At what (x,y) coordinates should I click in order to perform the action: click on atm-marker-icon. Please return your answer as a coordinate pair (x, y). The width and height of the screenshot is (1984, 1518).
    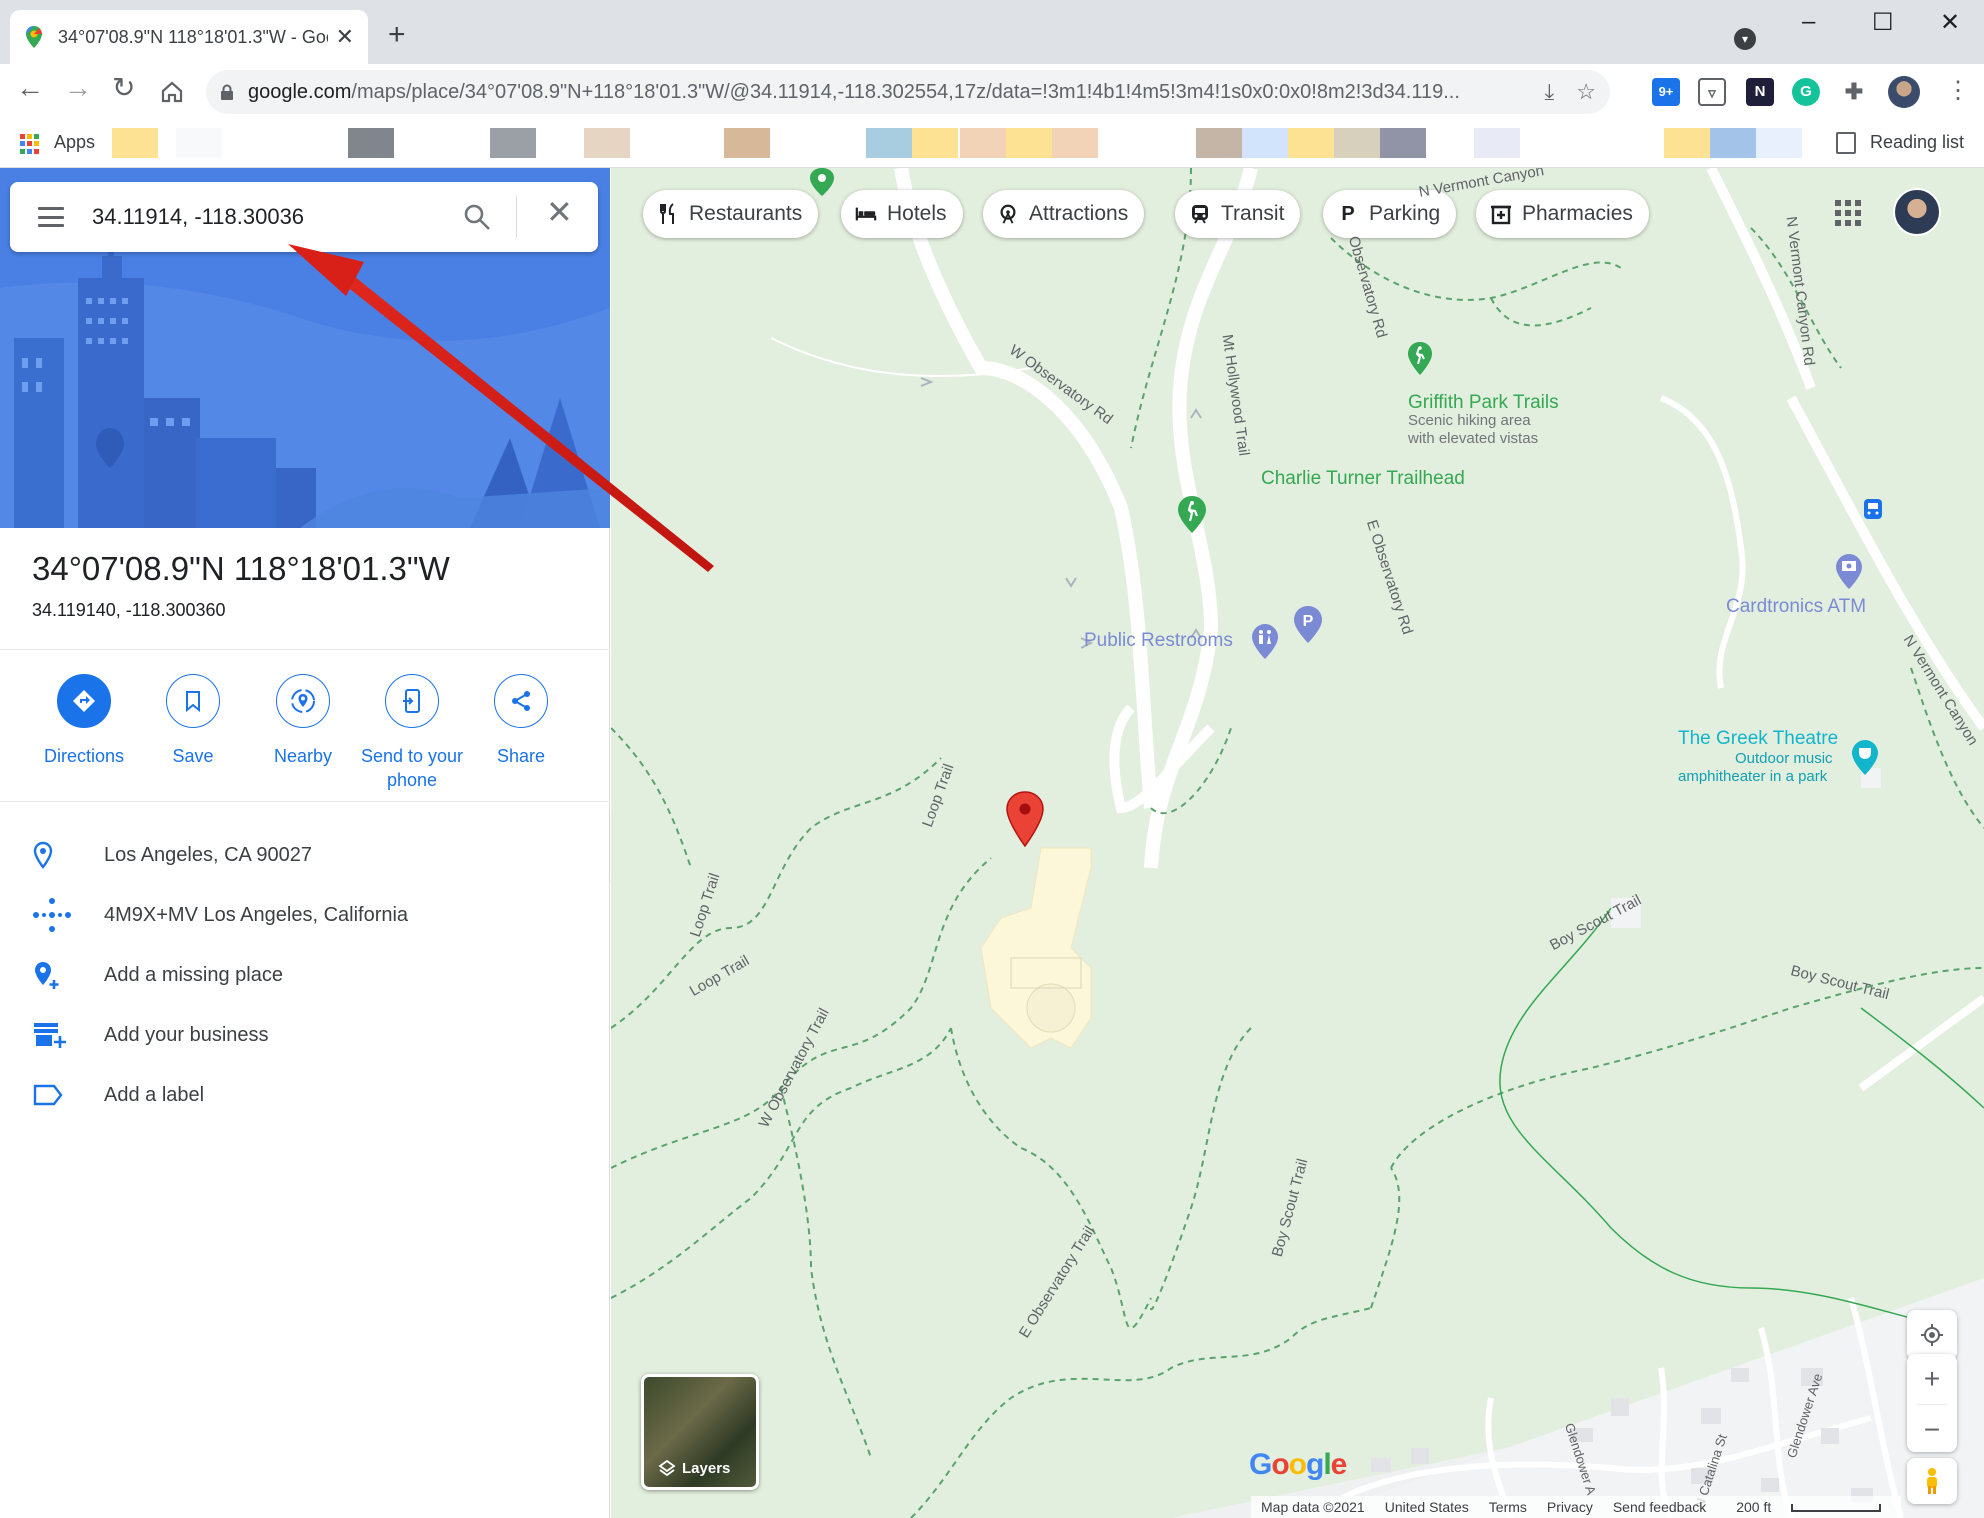
    Looking at the image, I should click on (1849, 571).